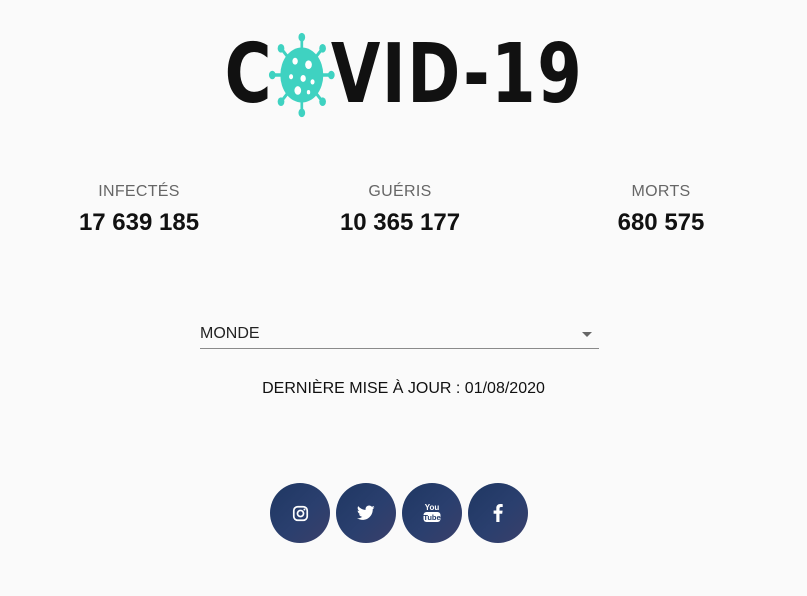 The image size is (807, 596). I want to click on instagram-button, so click(300, 513).